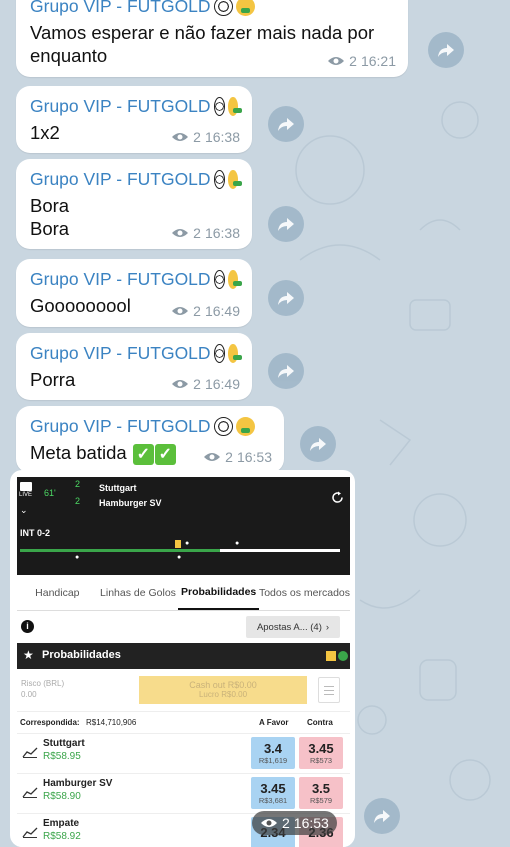  What do you see at coordinates (321, 760) in the screenshot?
I see `odds-stake: R$573` at bounding box center [321, 760].